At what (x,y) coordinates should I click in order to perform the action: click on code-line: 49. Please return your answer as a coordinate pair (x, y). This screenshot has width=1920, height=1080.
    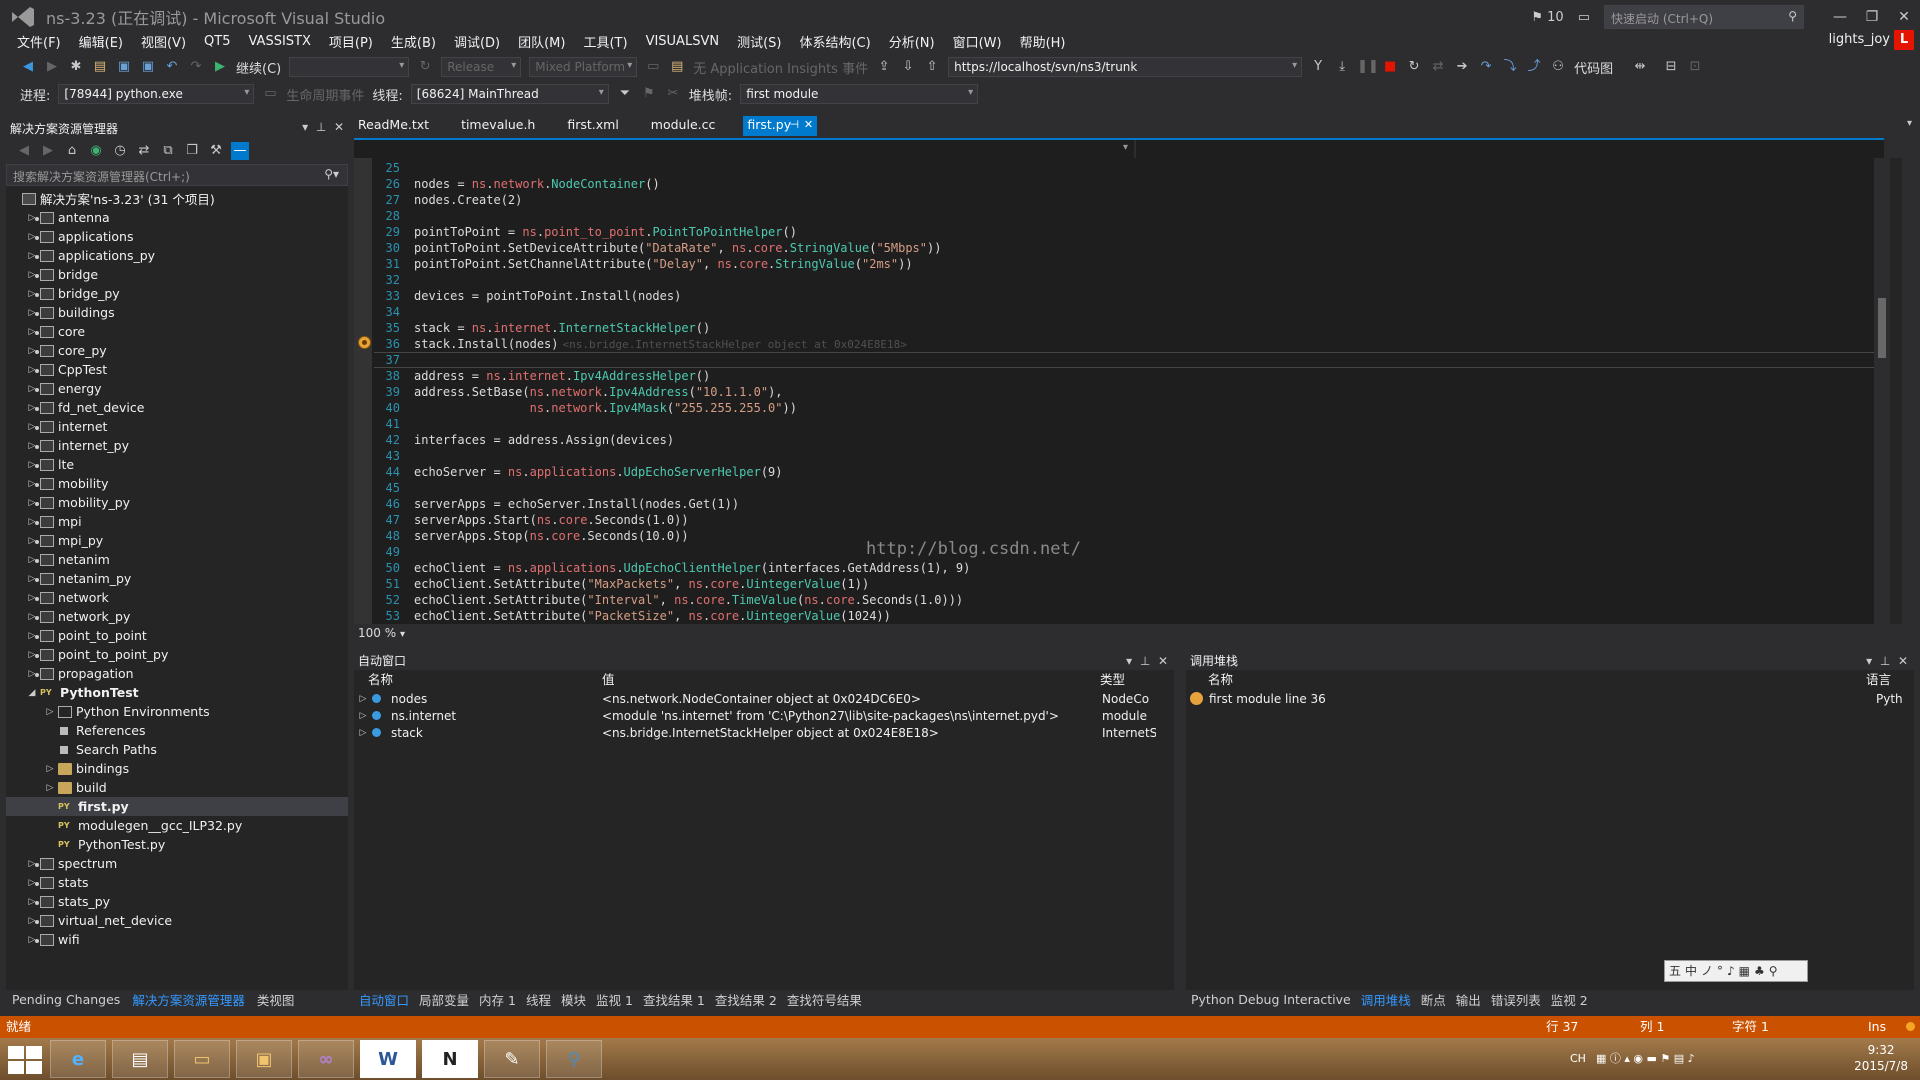
    Looking at the image, I should click on (1124, 552).